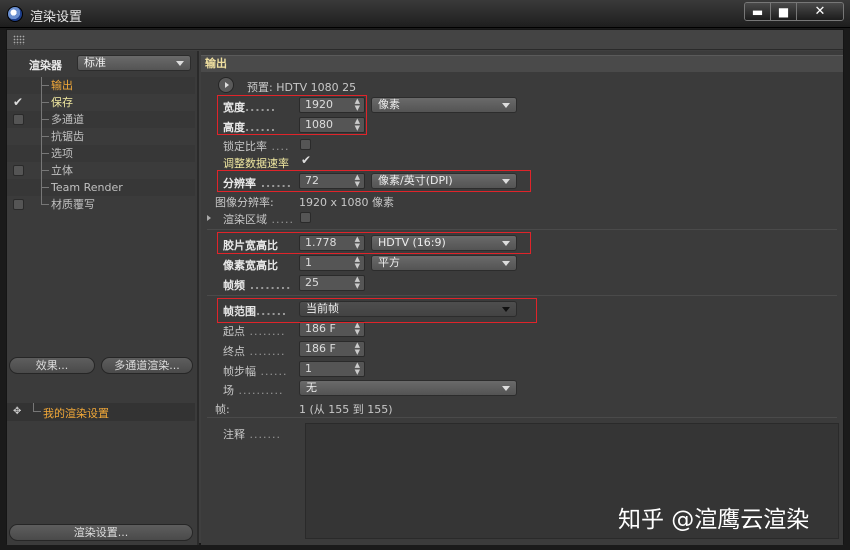  I want to click on pixel-aspect-input: 1 ▲ ▼, so click(332, 263).